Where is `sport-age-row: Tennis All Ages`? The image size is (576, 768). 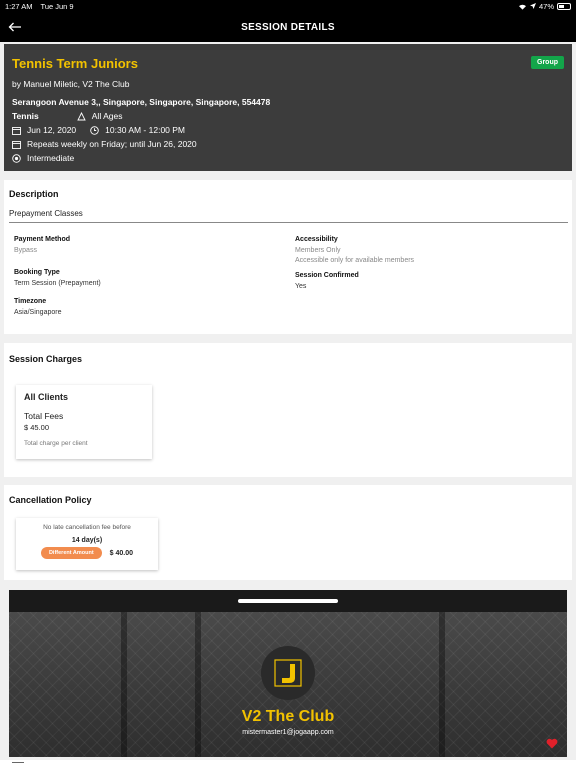 sport-age-row: Tennis All Ages is located at coordinates (288, 116).